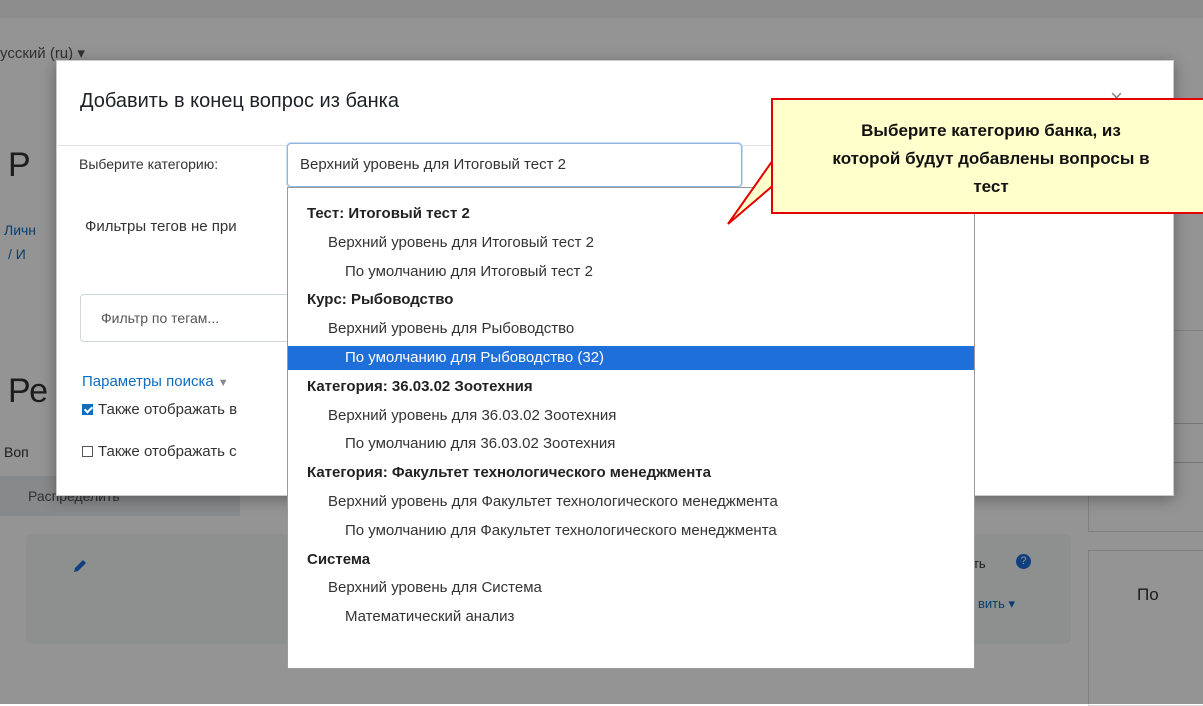  Describe the element at coordinates (380, 300) in the screenshot. I see `dropdown-group-header: Курс: Рыбоводство` at that location.